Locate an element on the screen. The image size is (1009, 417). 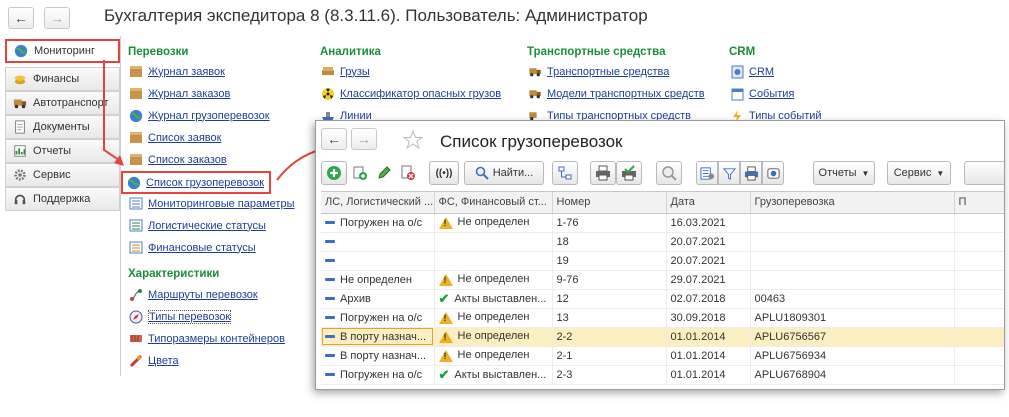
star-icon is located at coordinates (413, 140).